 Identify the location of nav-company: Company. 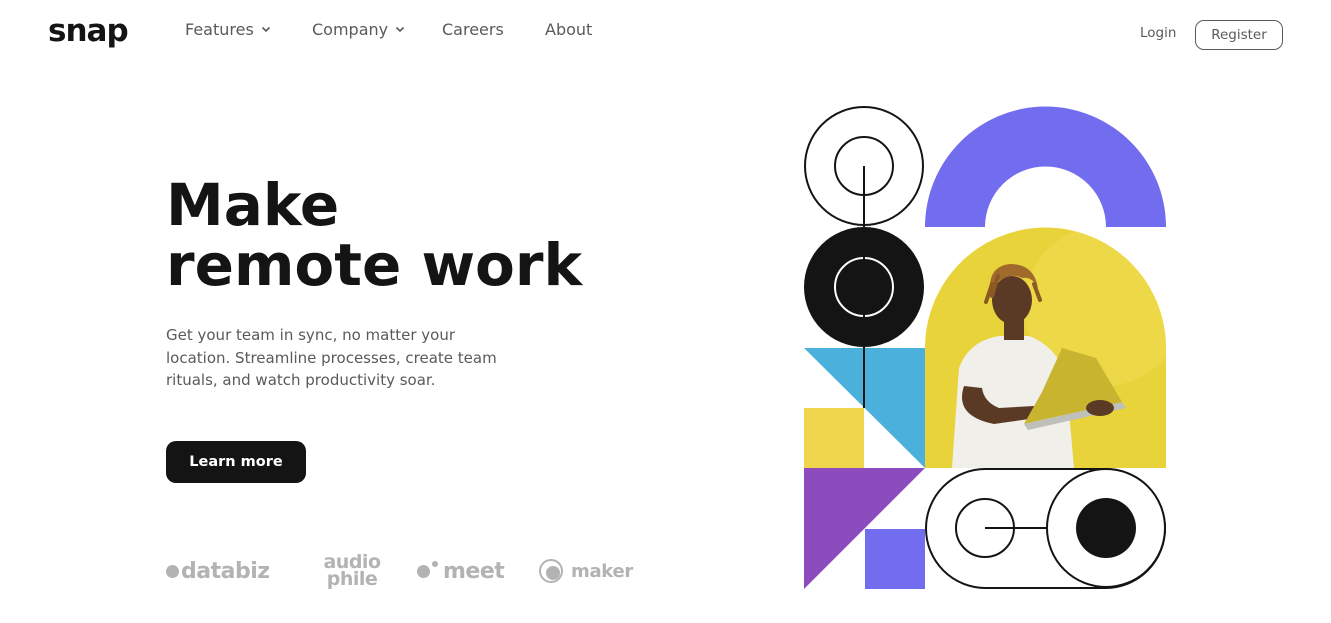
(359, 29).